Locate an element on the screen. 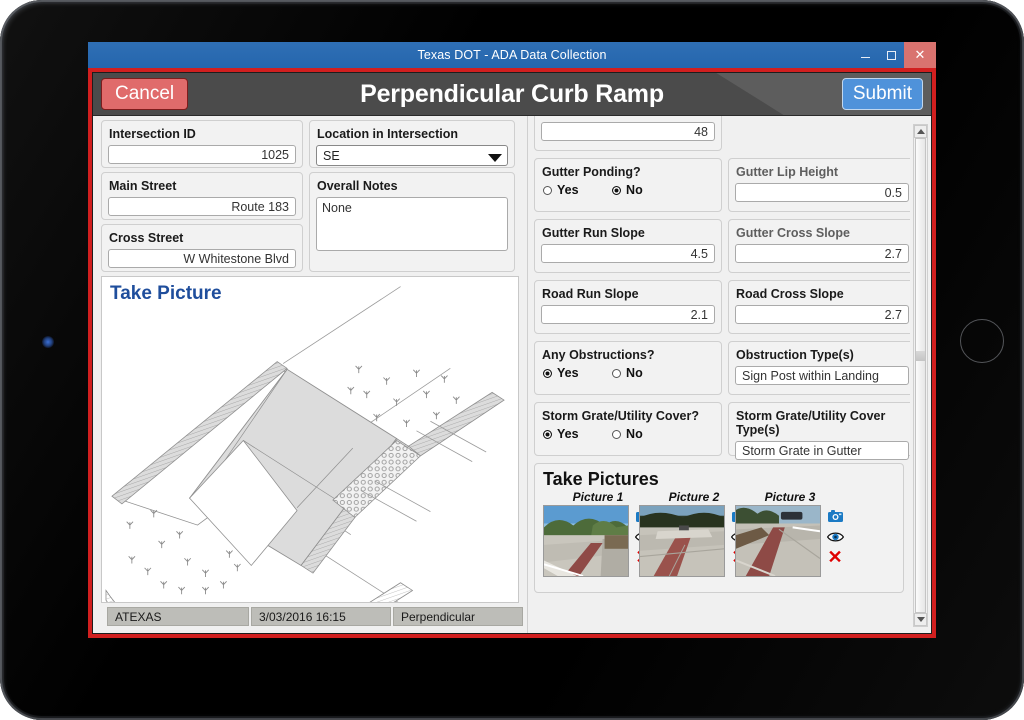  eye-icon is located at coordinates (835, 536).